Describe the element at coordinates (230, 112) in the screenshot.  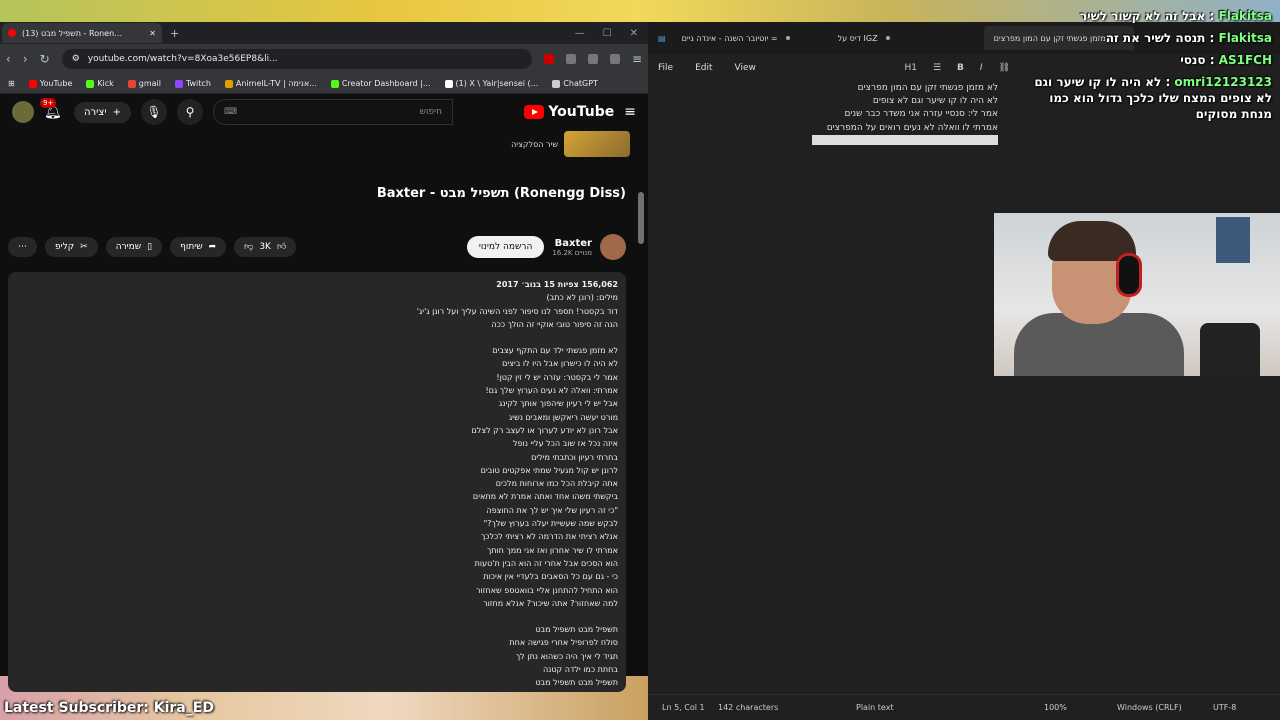
I see `keyboard-icon: ⌨` at that location.